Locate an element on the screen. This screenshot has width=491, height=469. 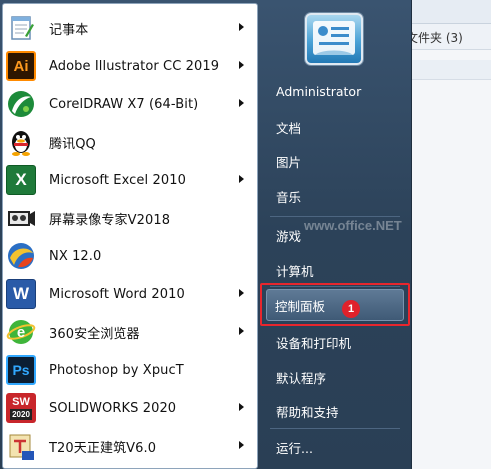
place-label: Administrator is located at coordinates (319, 91).